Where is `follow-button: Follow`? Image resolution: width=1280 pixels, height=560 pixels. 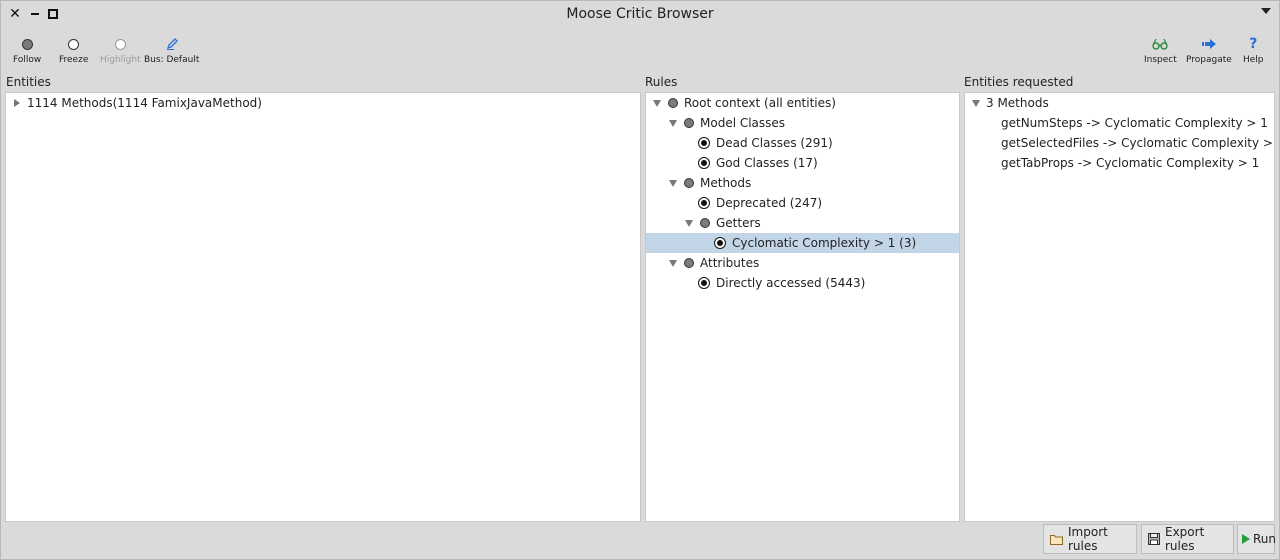 follow-button: Follow is located at coordinates (27, 49).